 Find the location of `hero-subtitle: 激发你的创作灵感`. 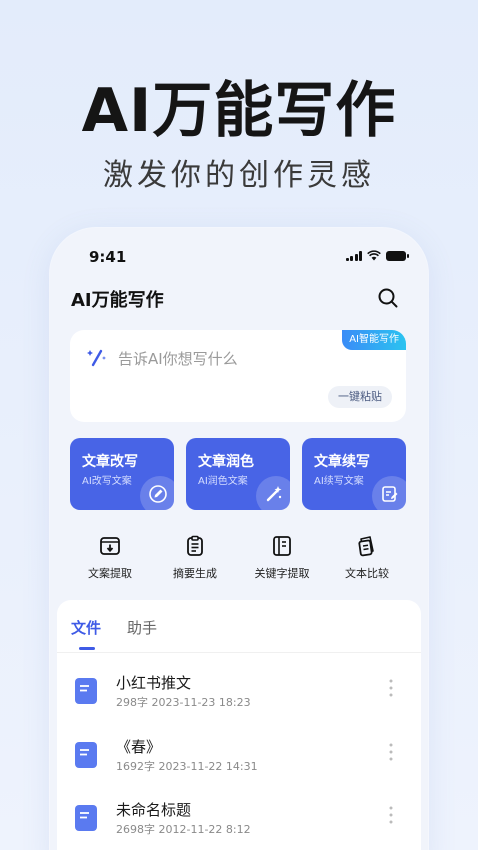

hero-subtitle: 激发你的创作灵感 is located at coordinates (239, 175).